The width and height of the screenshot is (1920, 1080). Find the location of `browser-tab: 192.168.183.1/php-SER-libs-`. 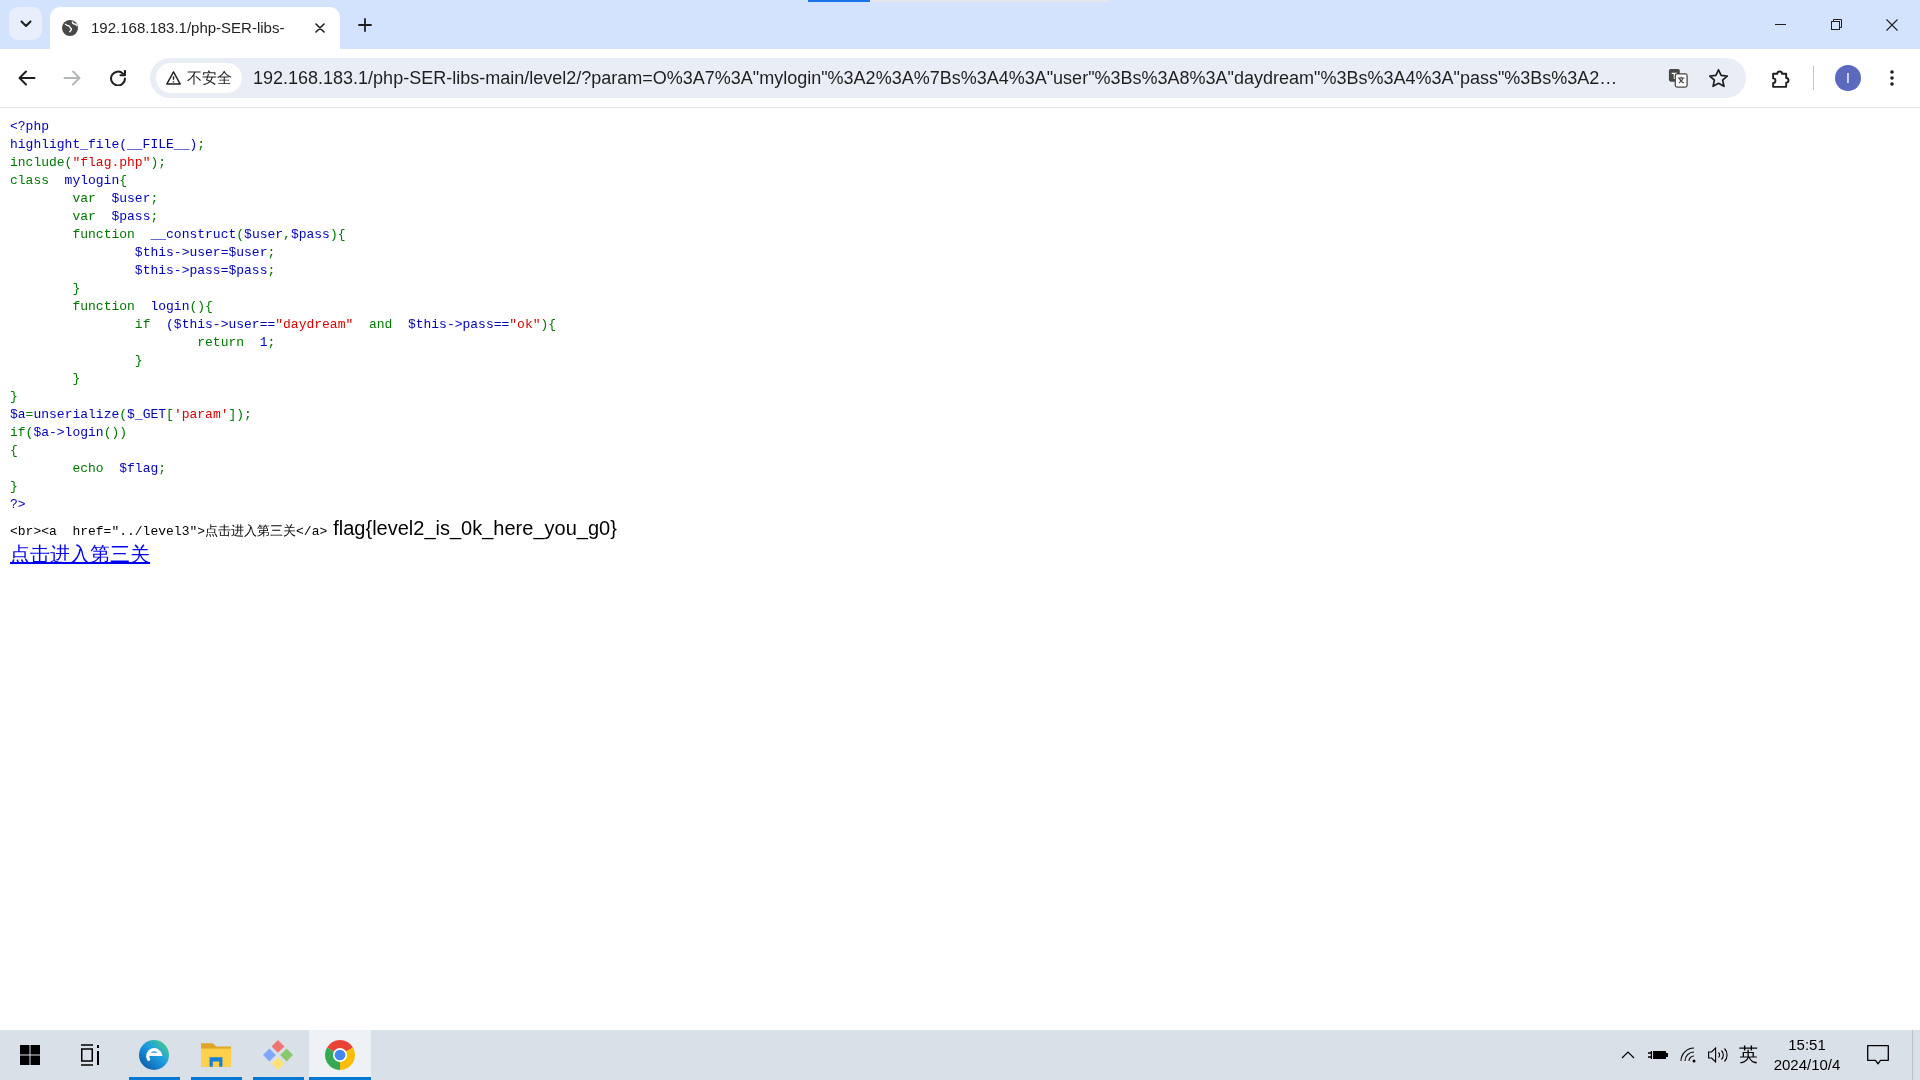

browser-tab: 192.168.183.1/php-SER-libs- is located at coordinates (195, 28).